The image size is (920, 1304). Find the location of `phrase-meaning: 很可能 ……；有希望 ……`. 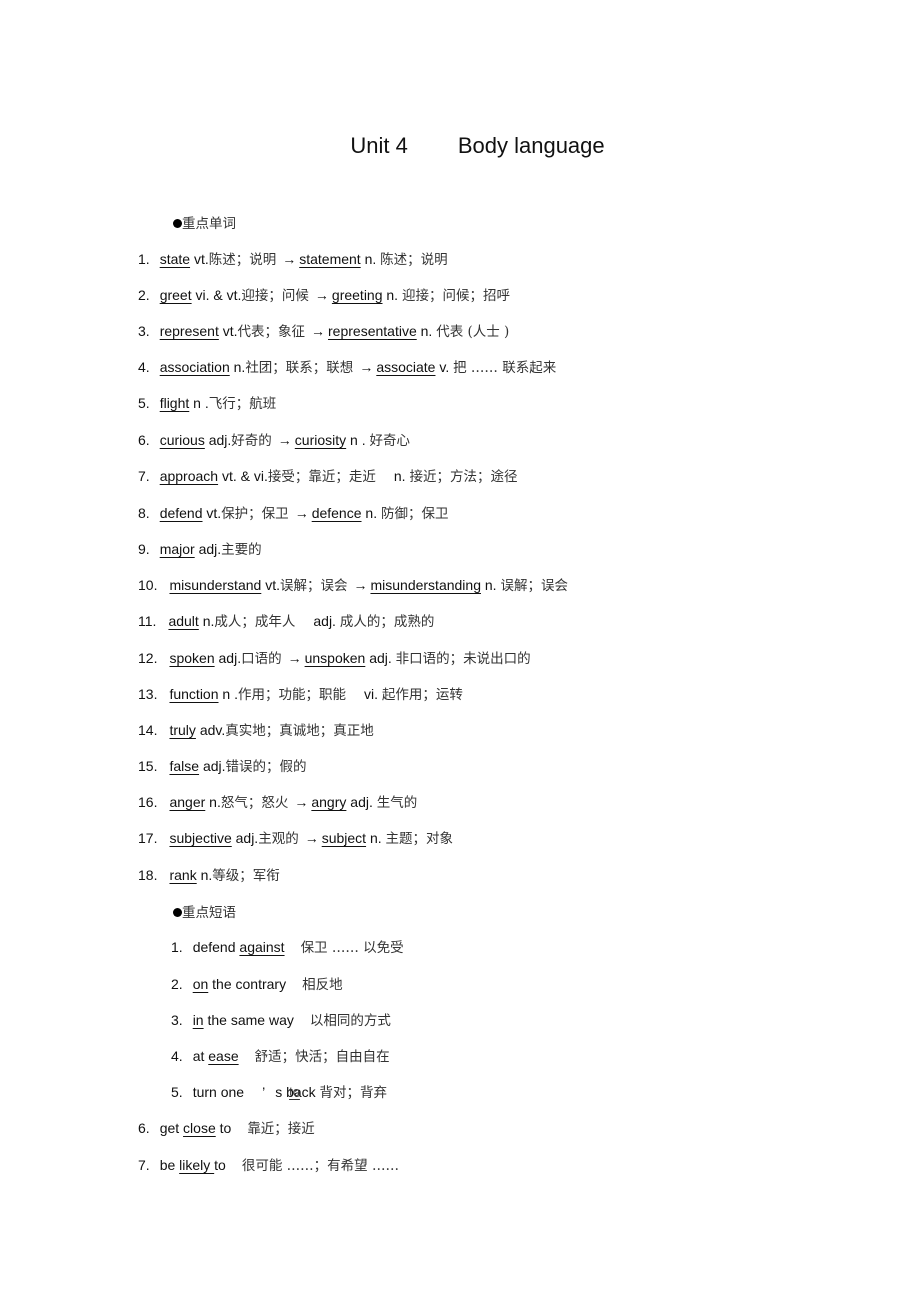

phrase-meaning: 很可能 ……；有希望 …… is located at coordinates (320, 1166).